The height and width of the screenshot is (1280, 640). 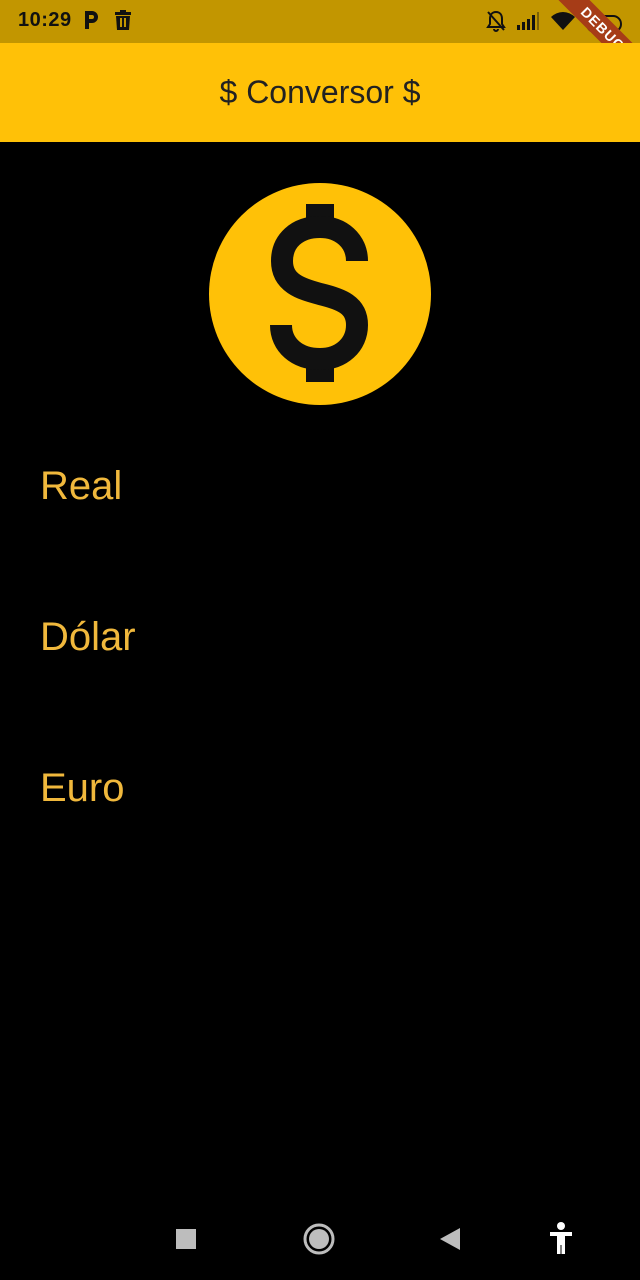 I want to click on home-circle-icon, so click(x=319, y=1242).